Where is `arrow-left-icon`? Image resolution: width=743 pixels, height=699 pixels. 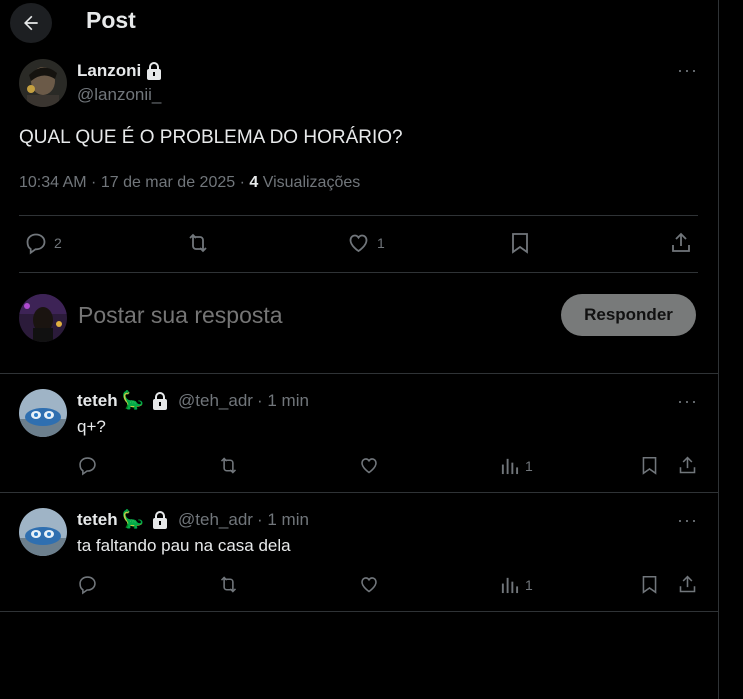 arrow-left-icon is located at coordinates (31, 23).